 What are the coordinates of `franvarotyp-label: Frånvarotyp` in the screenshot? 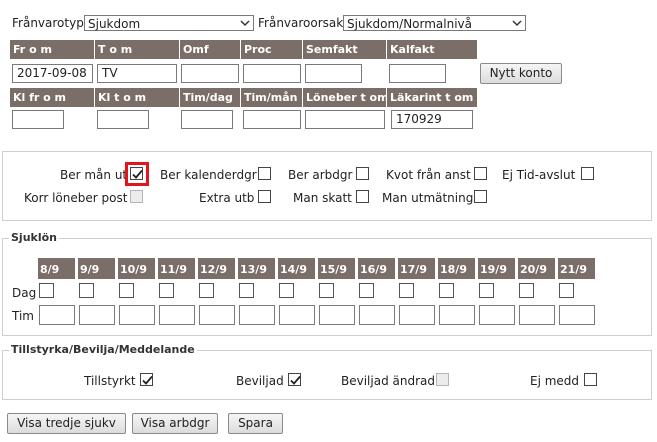 It's located at (48, 23).